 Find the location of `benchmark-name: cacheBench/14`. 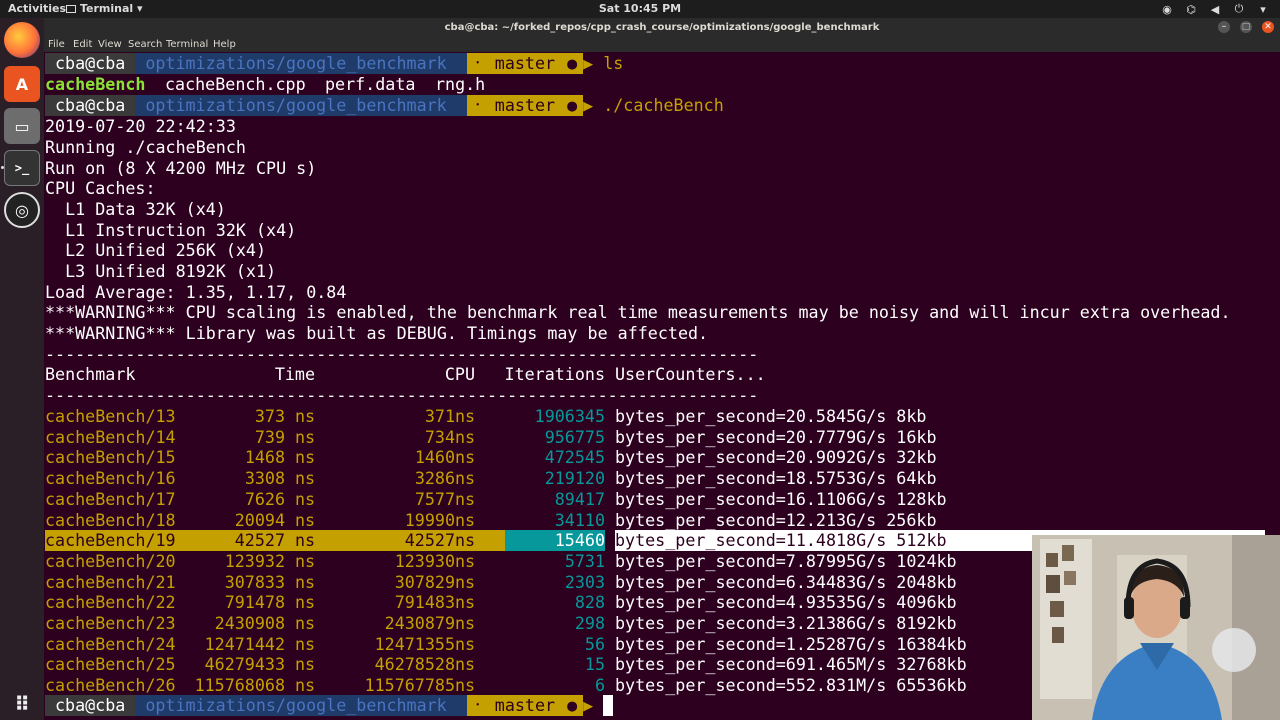

benchmark-name: cacheBench/14 is located at coordinates (110, 436).